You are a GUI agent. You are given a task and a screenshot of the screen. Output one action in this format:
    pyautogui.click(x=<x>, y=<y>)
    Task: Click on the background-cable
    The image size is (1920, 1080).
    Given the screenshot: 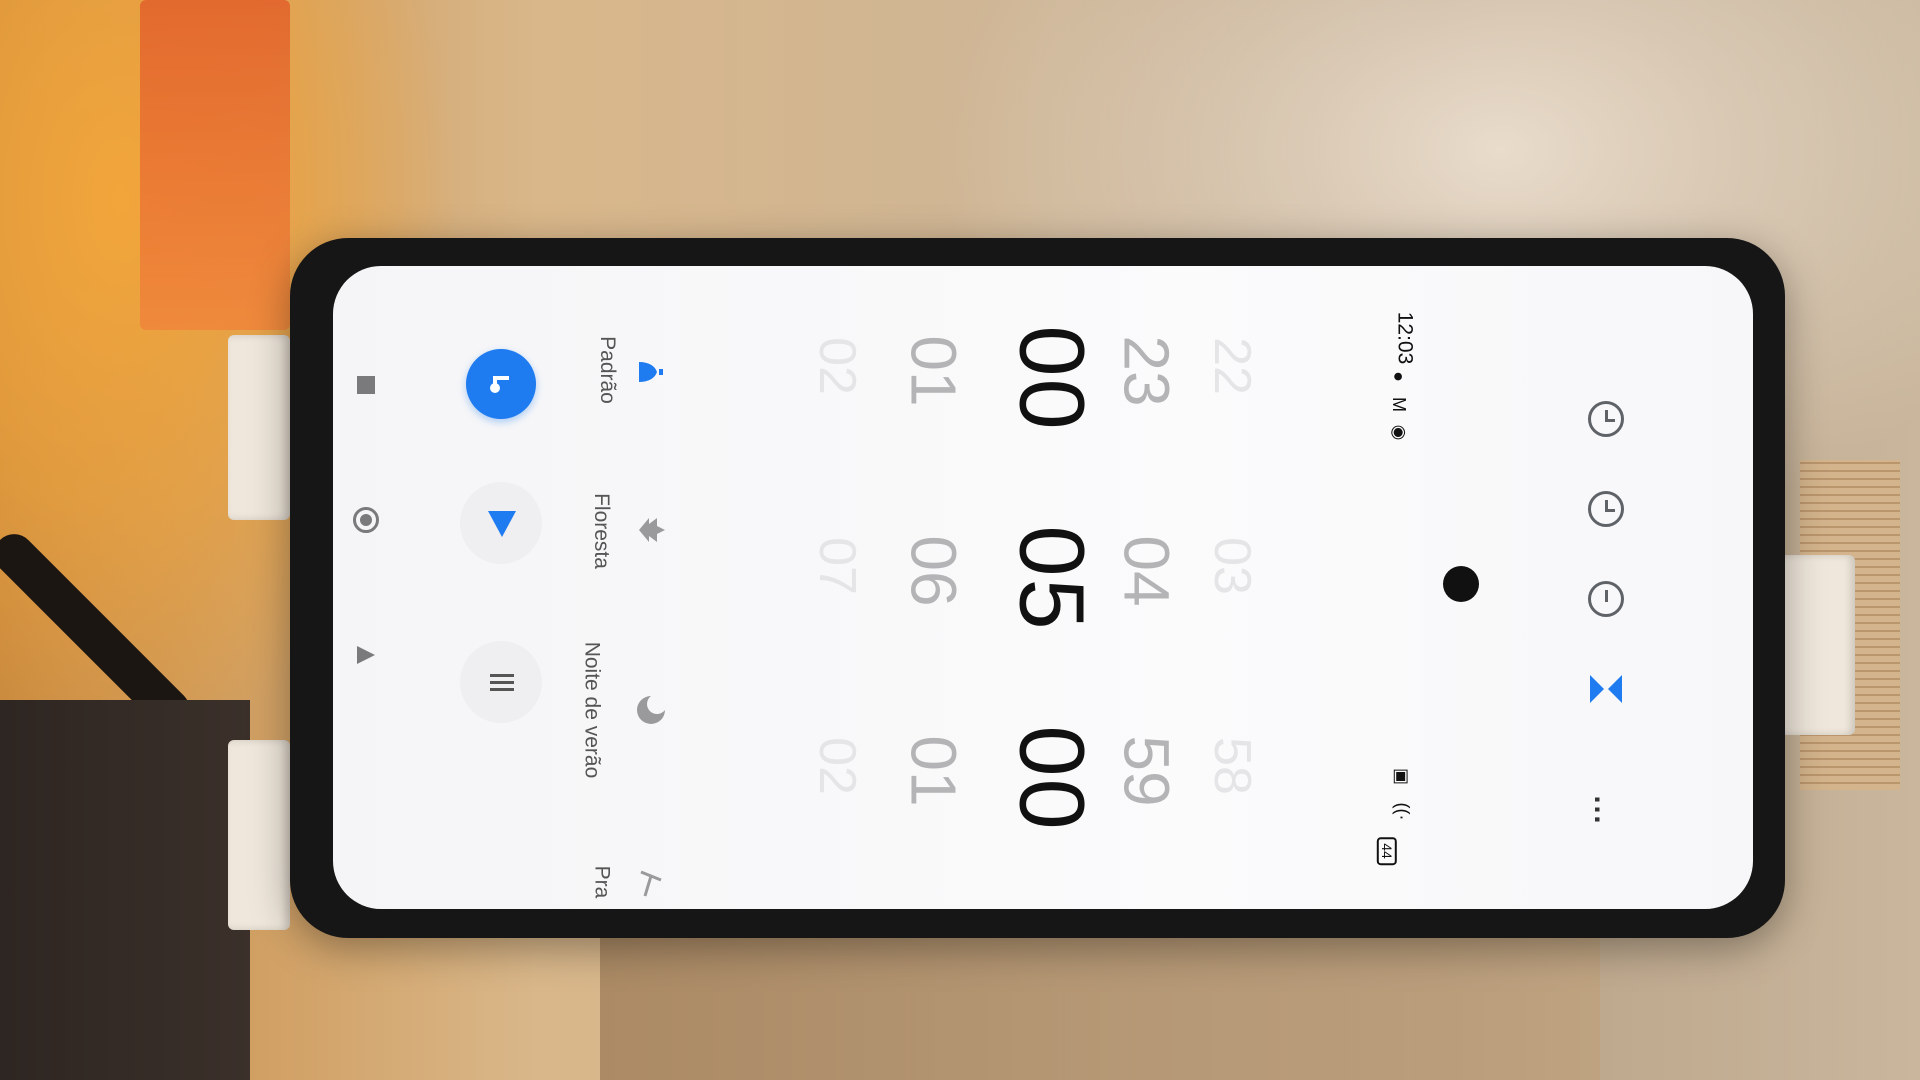 What is the action you would take?
    pyautogui.click(x=99, y=631)
    